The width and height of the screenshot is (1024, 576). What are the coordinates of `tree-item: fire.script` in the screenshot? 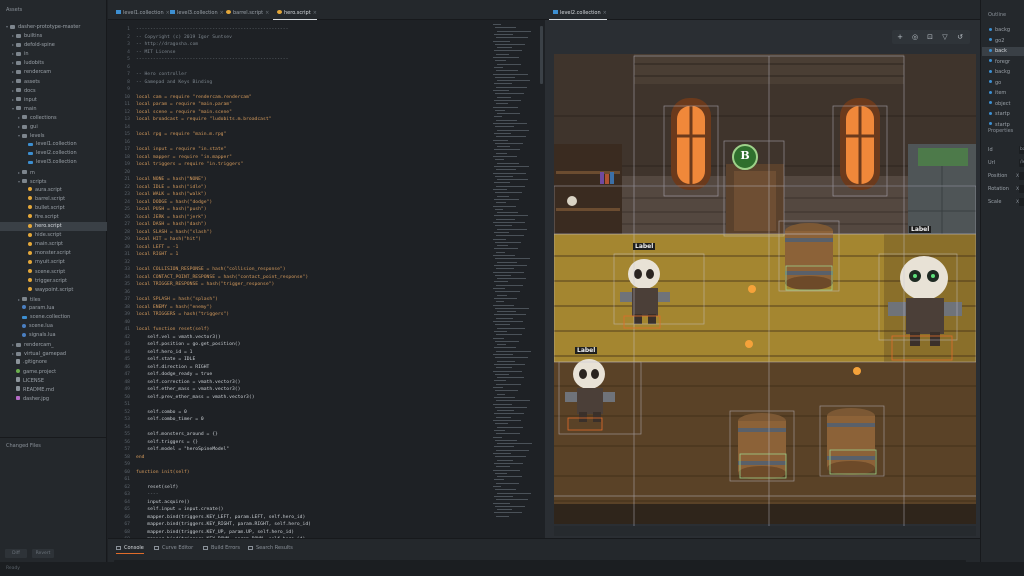 It's located at (53, 217).